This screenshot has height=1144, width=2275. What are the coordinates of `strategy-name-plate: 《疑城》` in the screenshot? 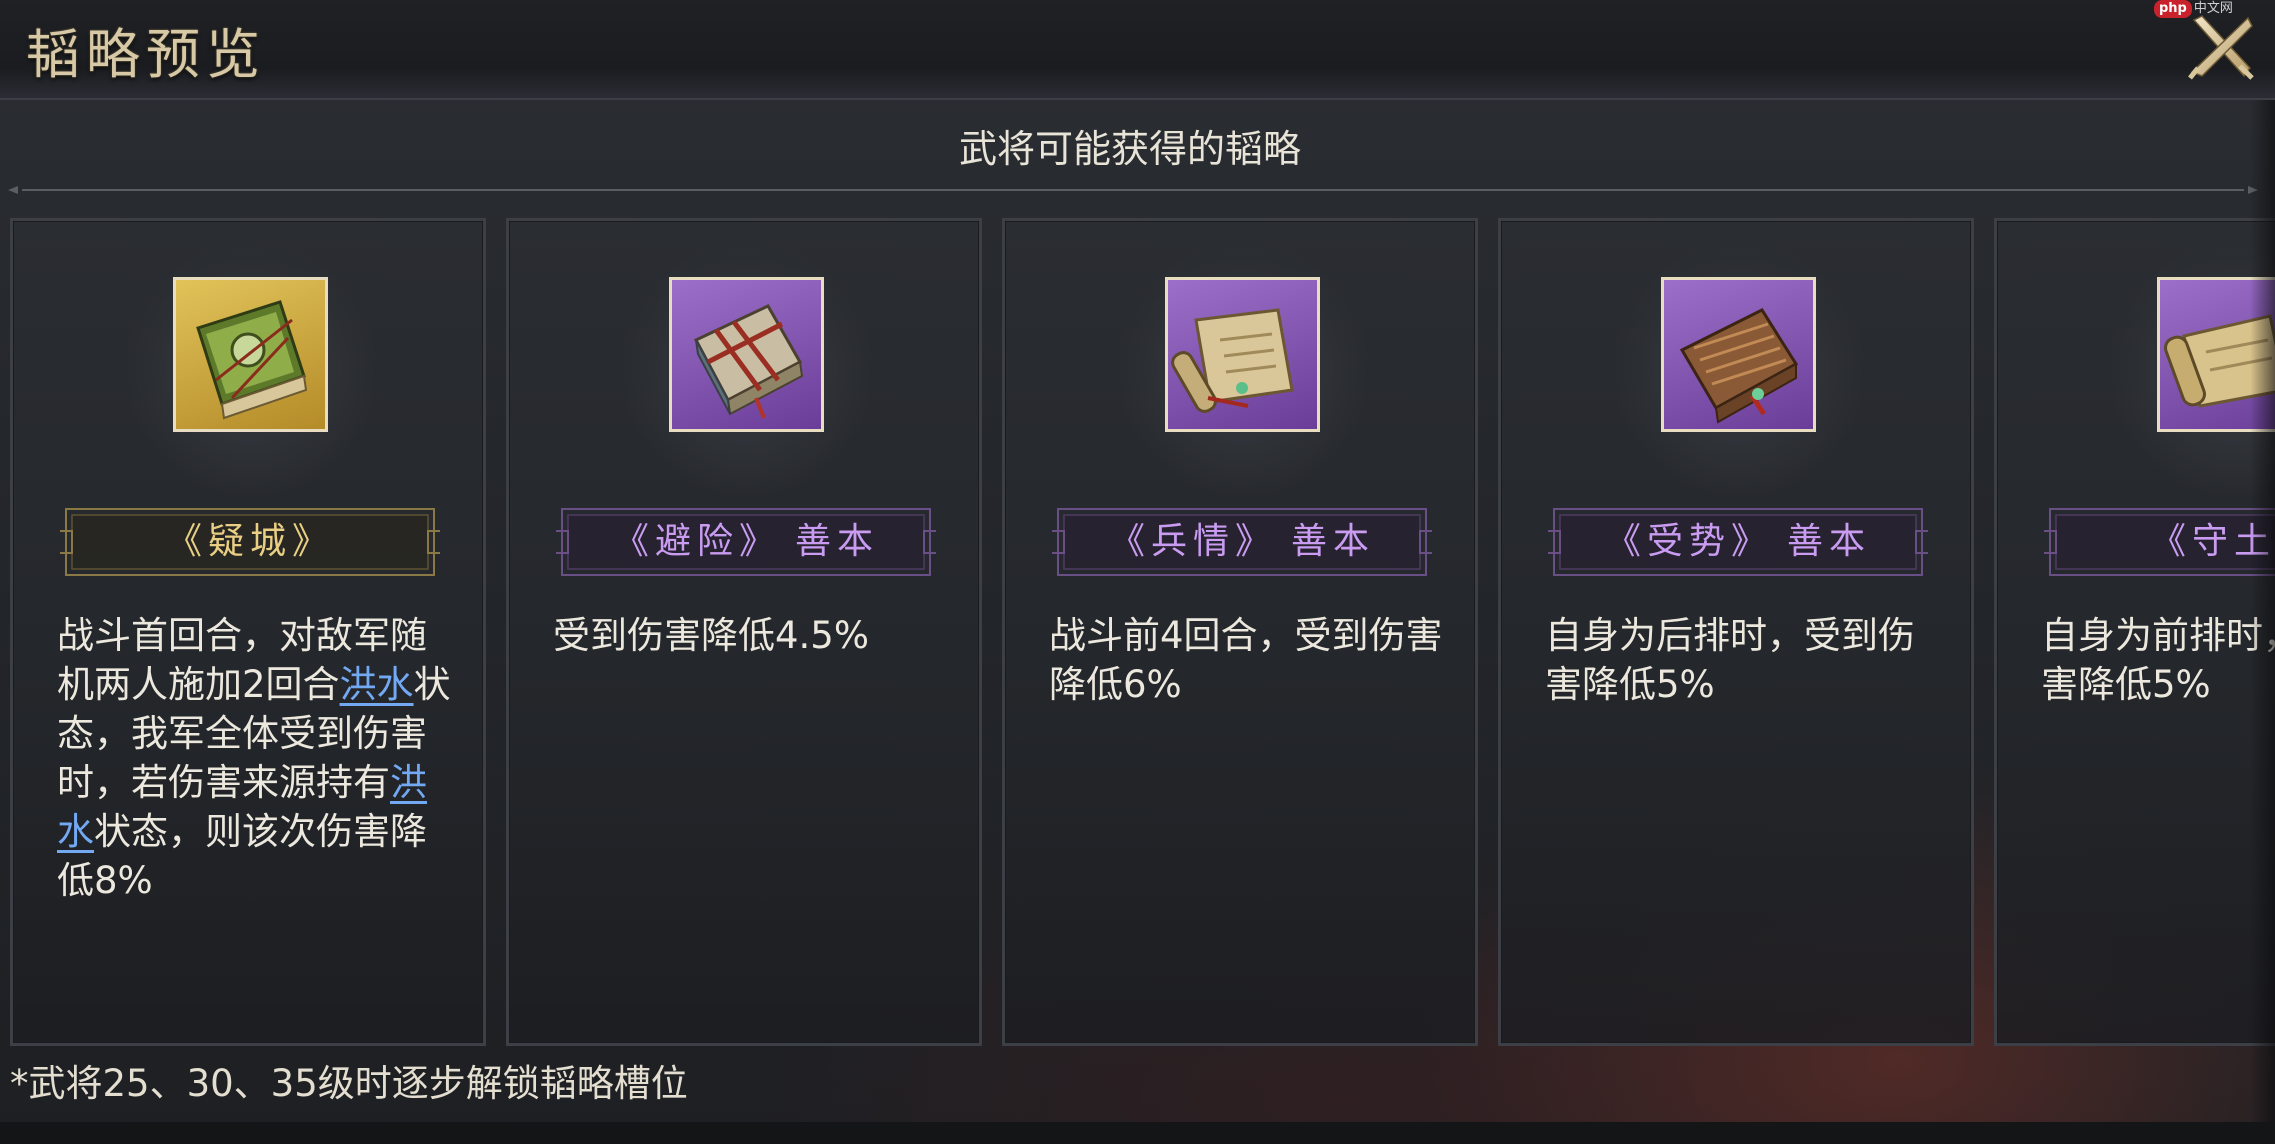 It's located at (250, 542).